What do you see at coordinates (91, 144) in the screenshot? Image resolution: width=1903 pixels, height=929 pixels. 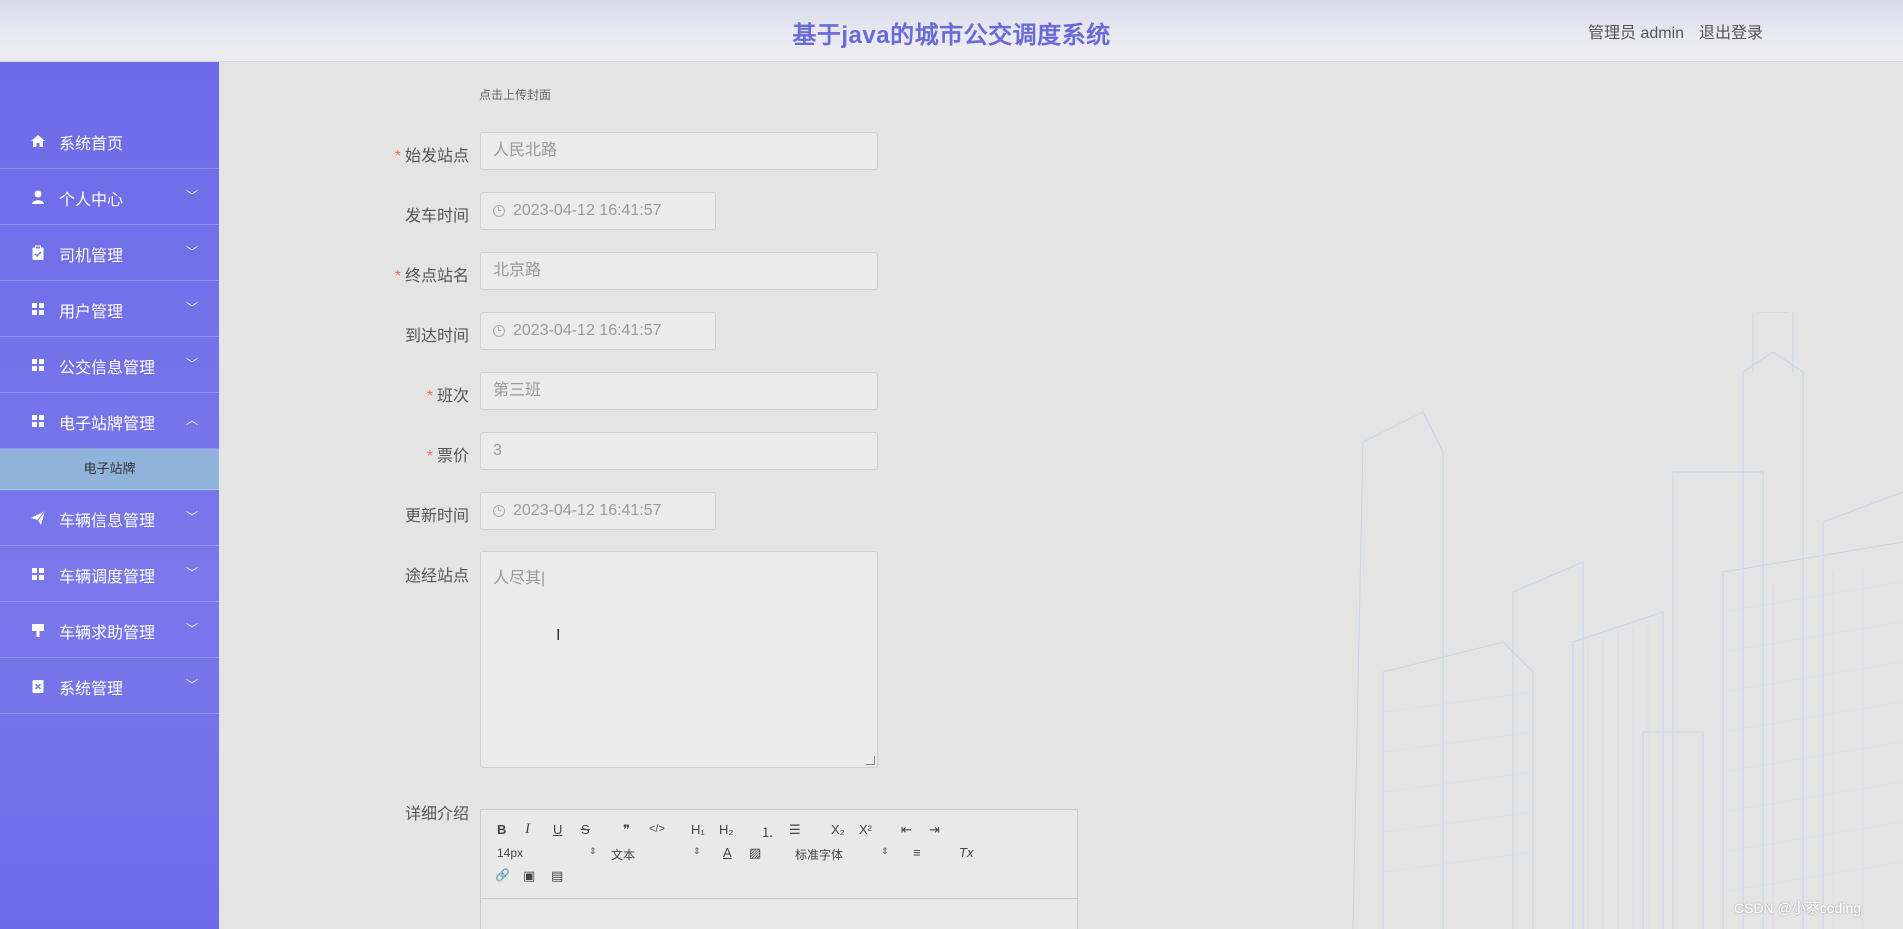 I see `sidebar-item-label: 系统首页` at bounding box center [91, 144].